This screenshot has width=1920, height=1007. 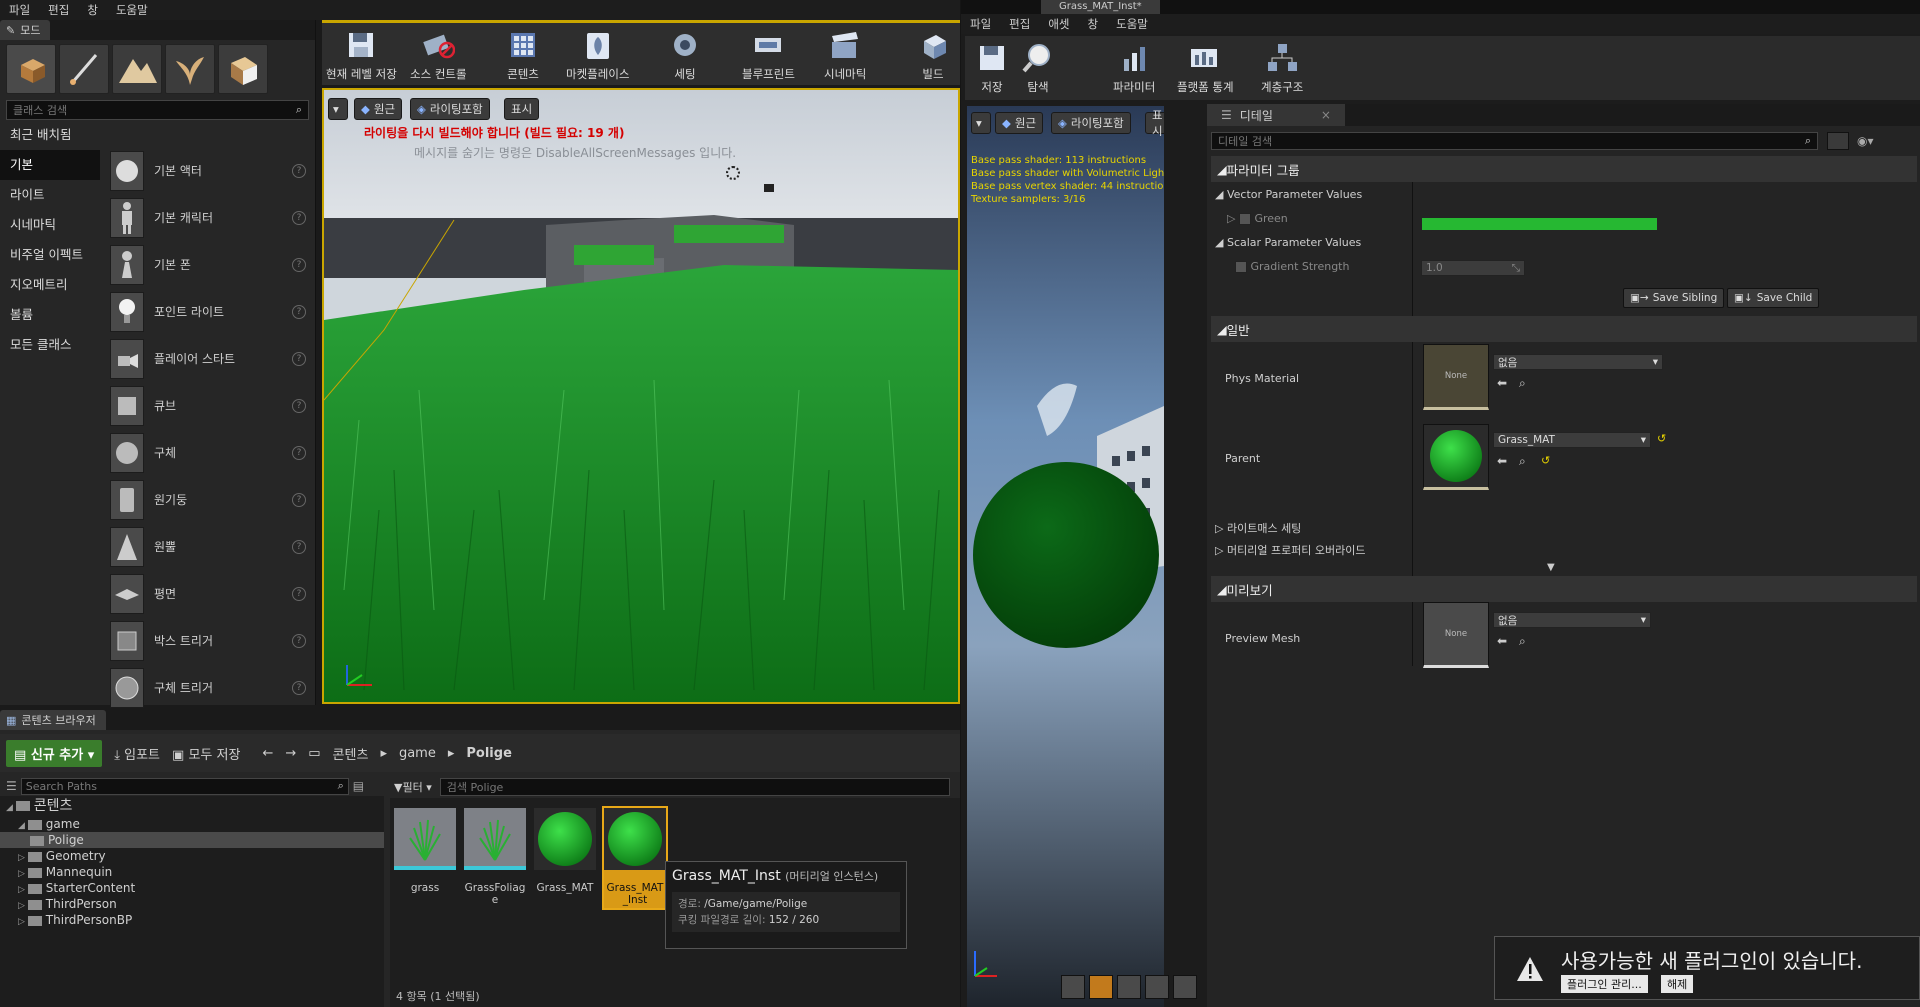 What do you see at coordinates (358, 786) in the screenshot?
I see `view-options-icon: ▤` at bounding box center [358, 786].